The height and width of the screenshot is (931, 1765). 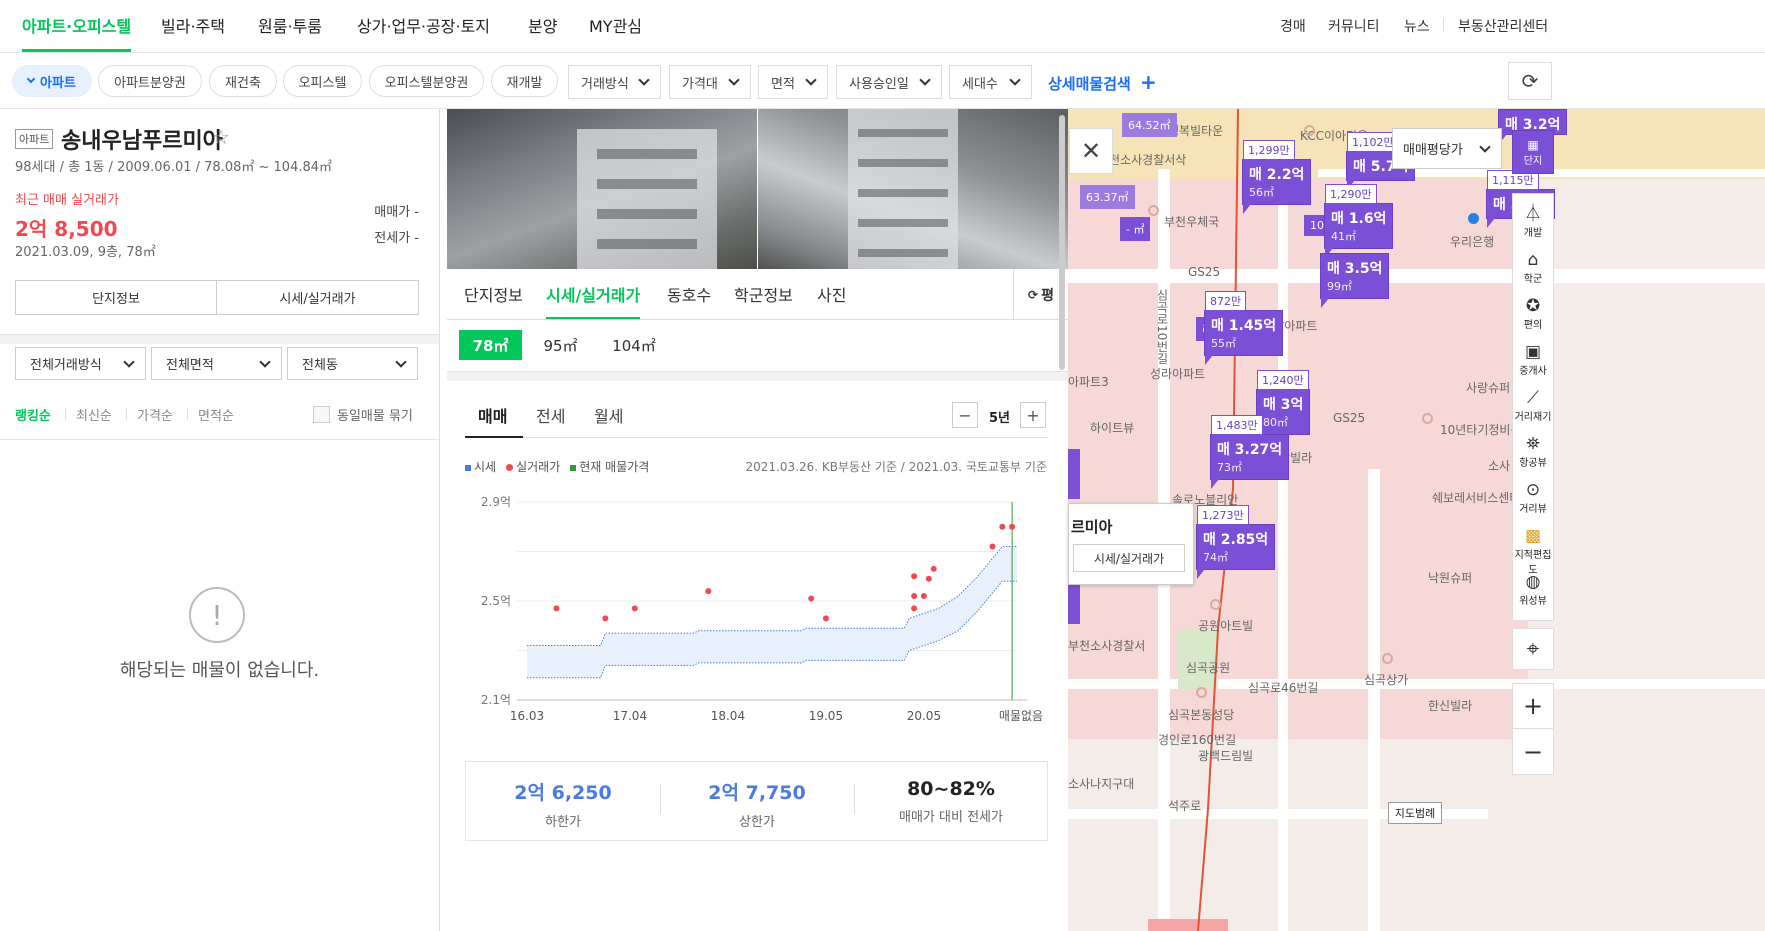 What do you see at coordinates (77, 32) in the screenshot?
I see `nav-tab-apartment: 아파트·오피스텔` at bounding box center [77, 32].